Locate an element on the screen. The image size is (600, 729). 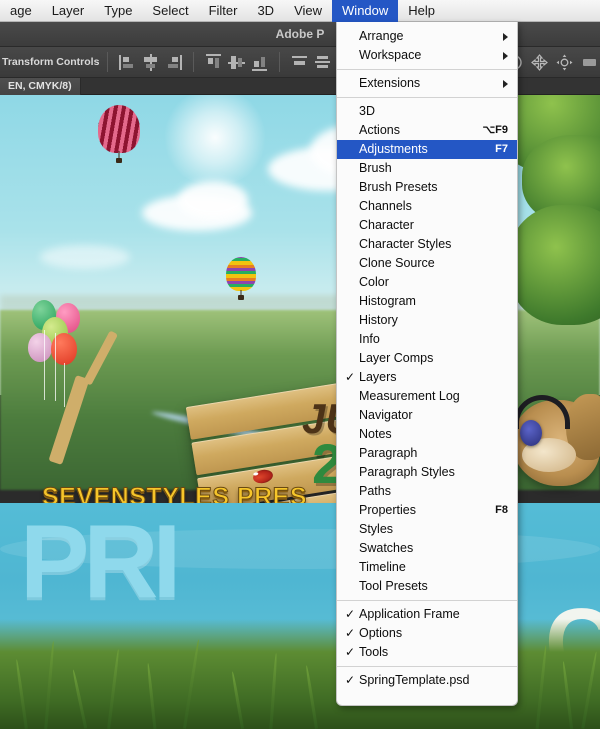
menu-item-styles: Styles is located at coordinates (427, 529).